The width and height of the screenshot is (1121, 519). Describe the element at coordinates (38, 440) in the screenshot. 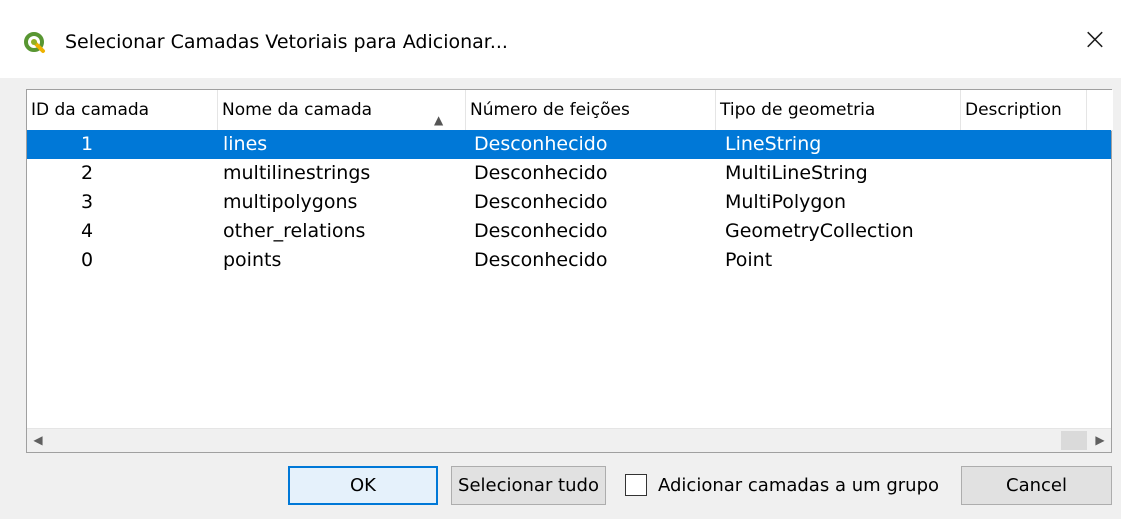

I see `scroll-left-arrow-icon: ◀` at that location.